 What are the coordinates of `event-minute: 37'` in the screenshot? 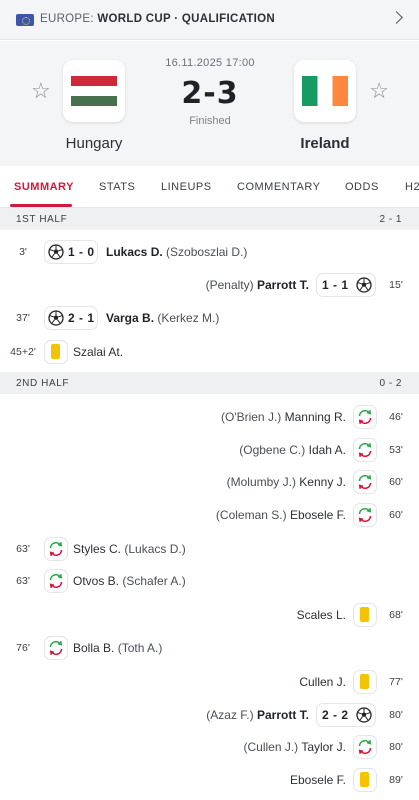 It's located at (23, 318).